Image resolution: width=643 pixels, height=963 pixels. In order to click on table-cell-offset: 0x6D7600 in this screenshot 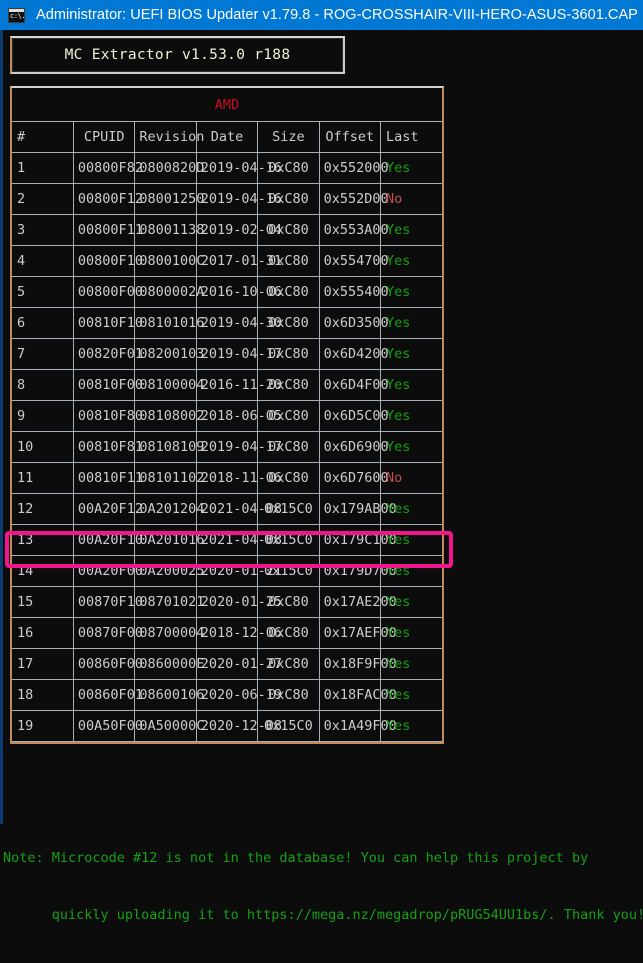, I will do `click(353, 478)`.